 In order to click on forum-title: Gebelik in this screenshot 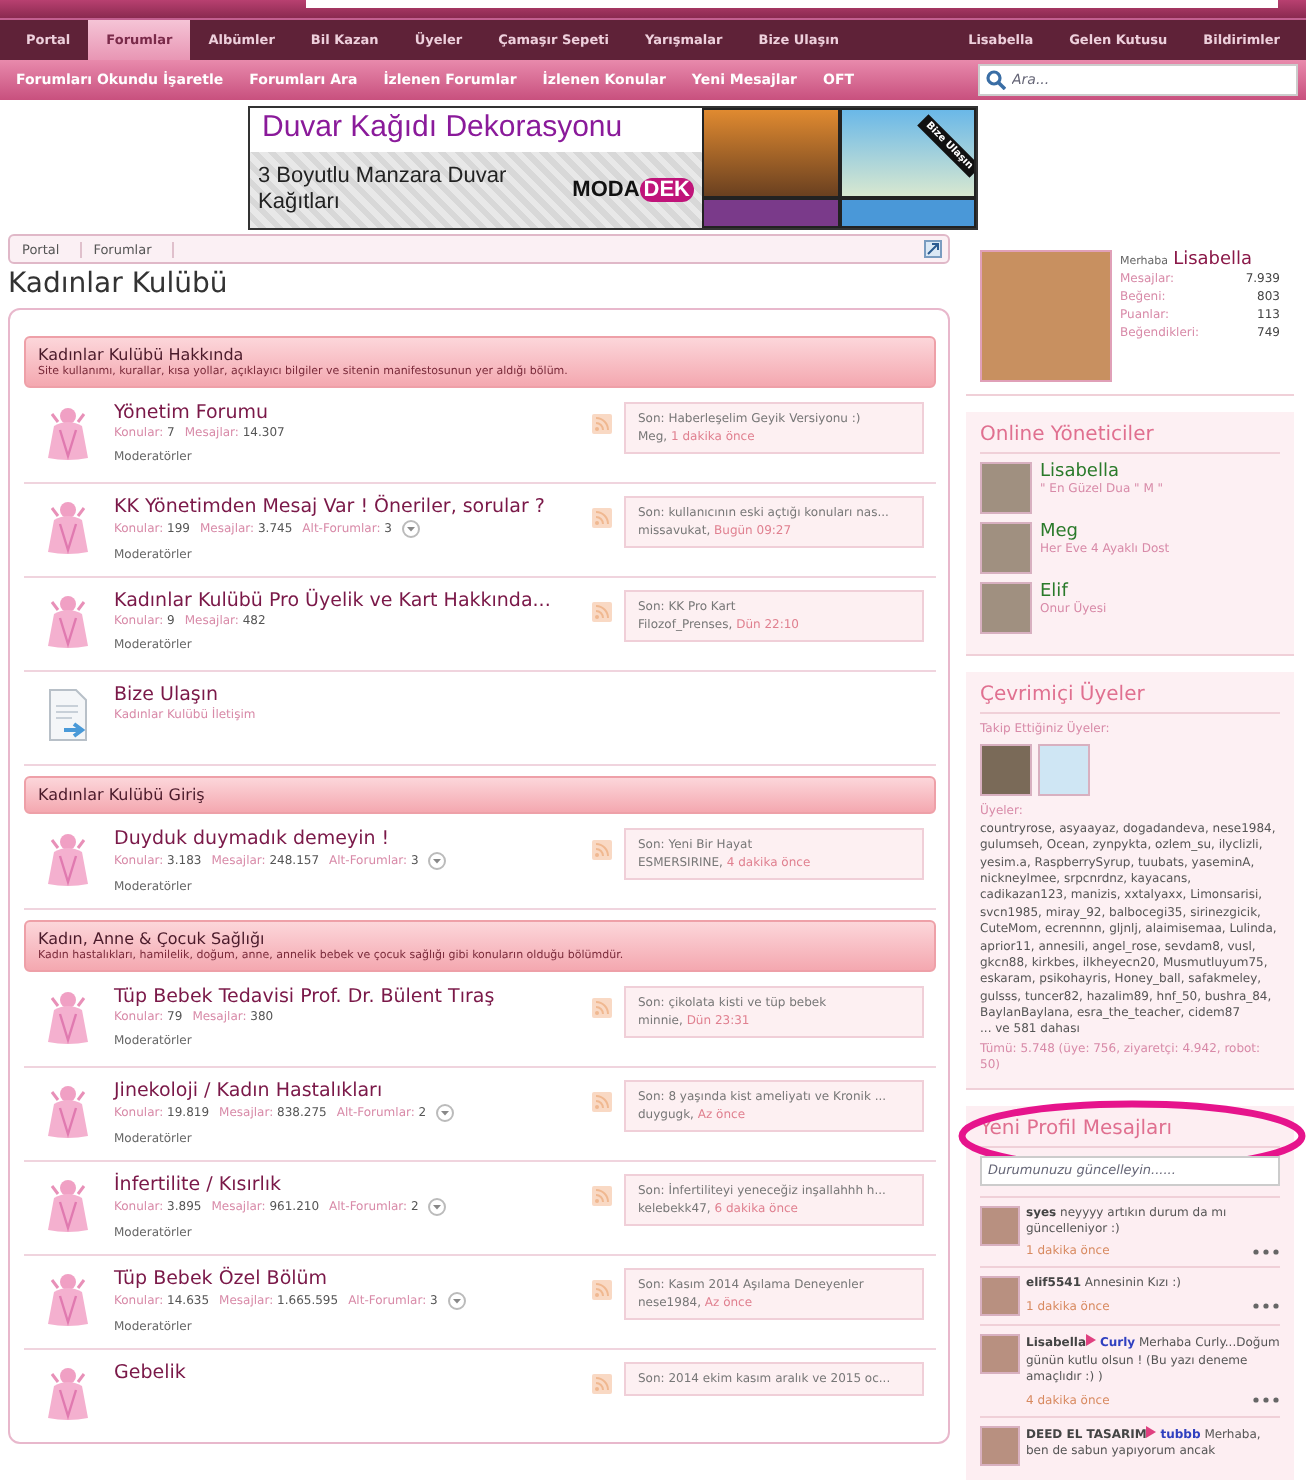, I will do `click(349, 1373)`.